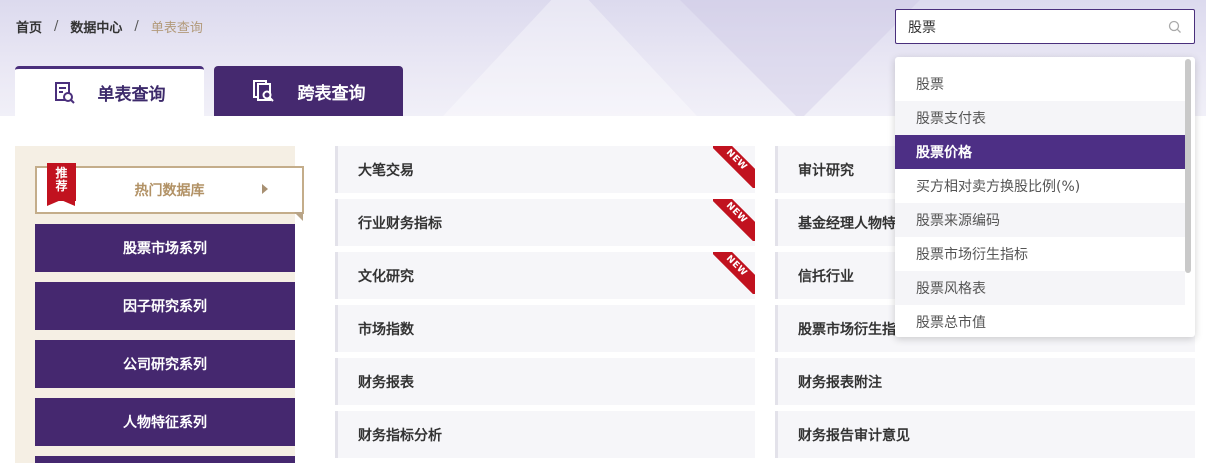 This screenshot has height=463, width=1206. What do you see at coordinates (826, 170) in the screenshot?
I see `card-label: 审计研究` at bounding box center [826, 170].